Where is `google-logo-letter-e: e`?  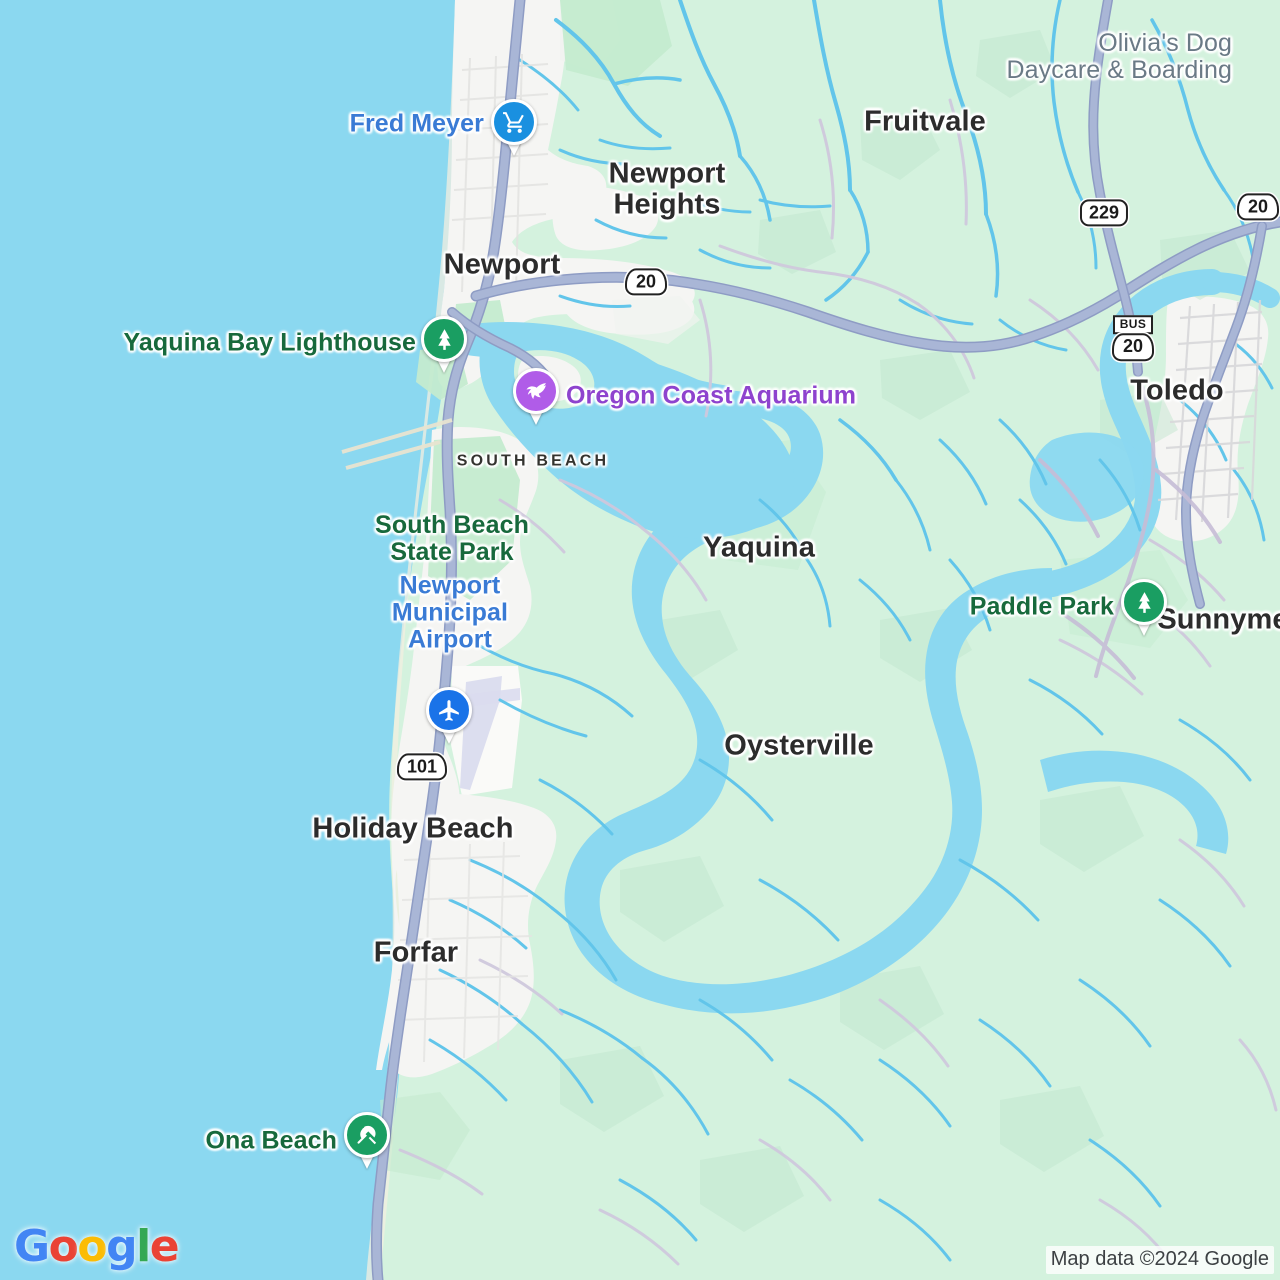
google-logo-letter-e: e is located at coordinates (164, 1246).